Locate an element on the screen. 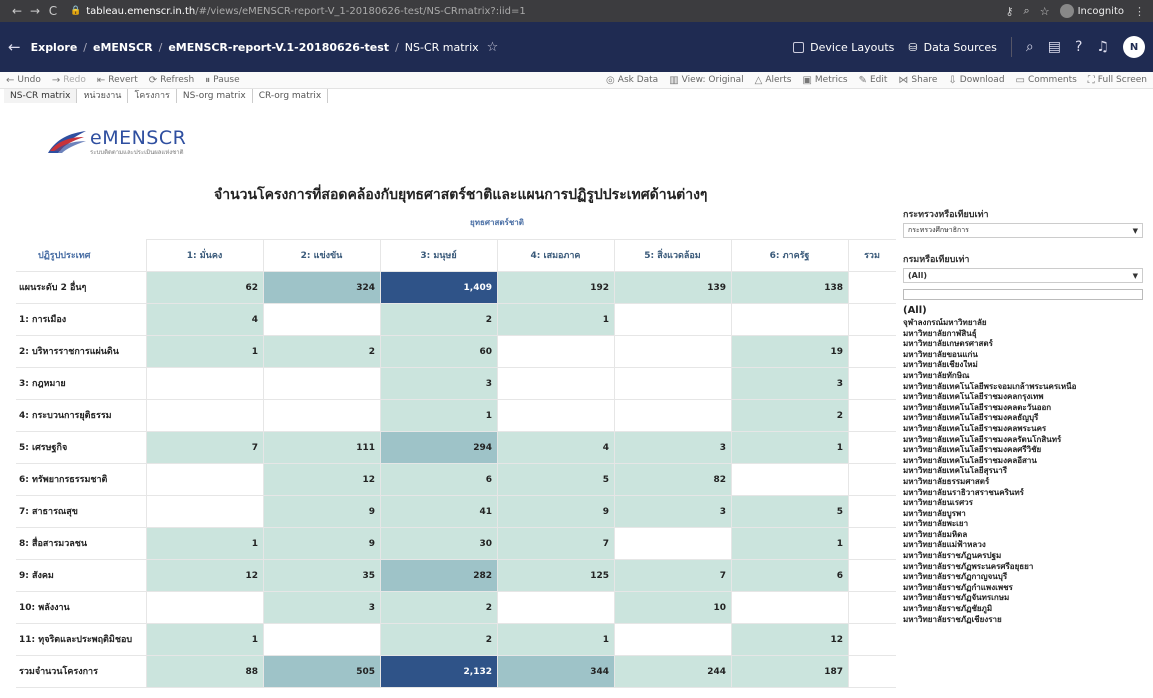 This screenshot has width=1153, height=698. table-cell: 111 is located at coordinates (322, 447).